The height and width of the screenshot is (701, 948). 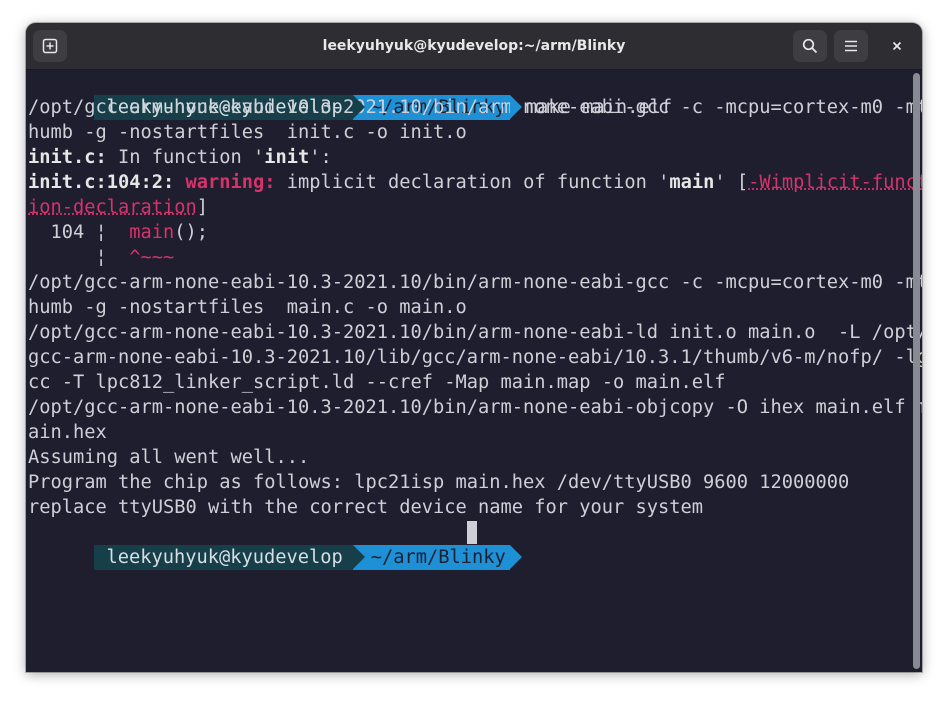 I want to click on prompt-path-segment: ~/arm/Blinky, so click(x=437, y=557).